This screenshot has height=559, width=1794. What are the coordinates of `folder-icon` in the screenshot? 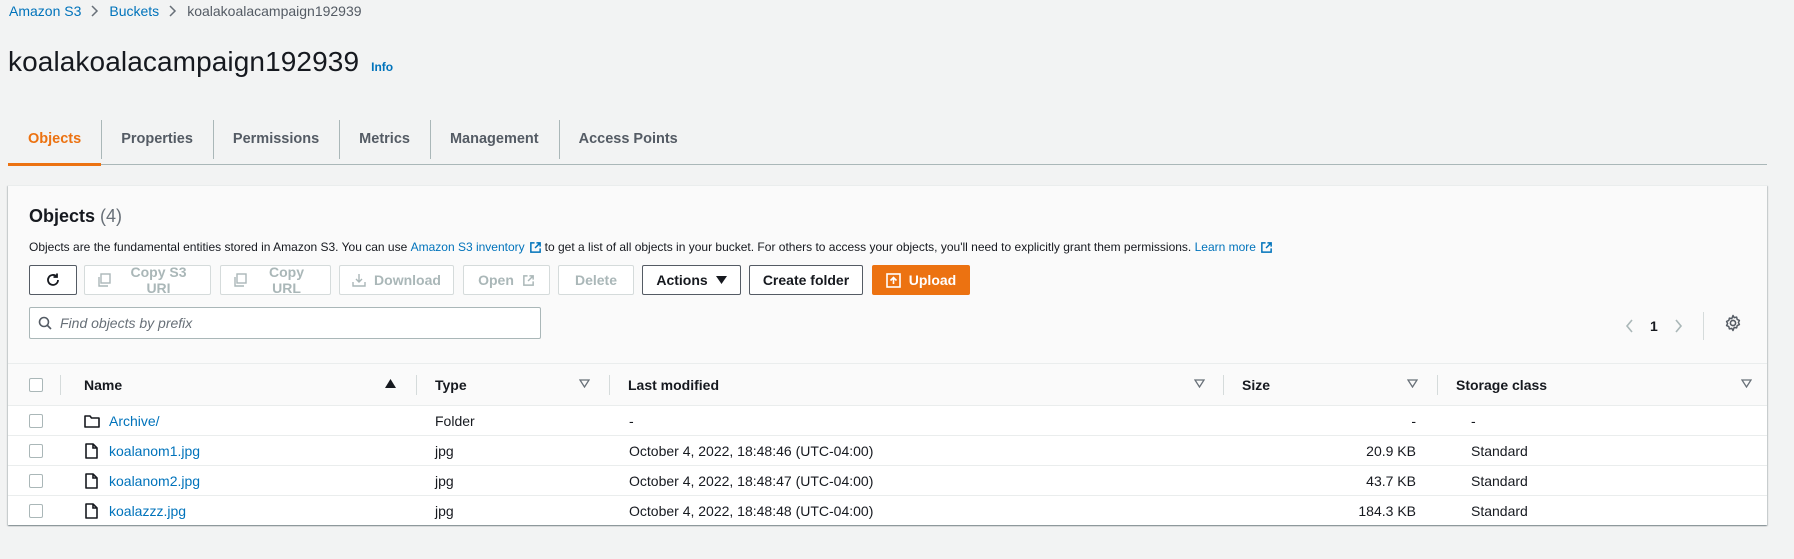 It's located at (92, 421).